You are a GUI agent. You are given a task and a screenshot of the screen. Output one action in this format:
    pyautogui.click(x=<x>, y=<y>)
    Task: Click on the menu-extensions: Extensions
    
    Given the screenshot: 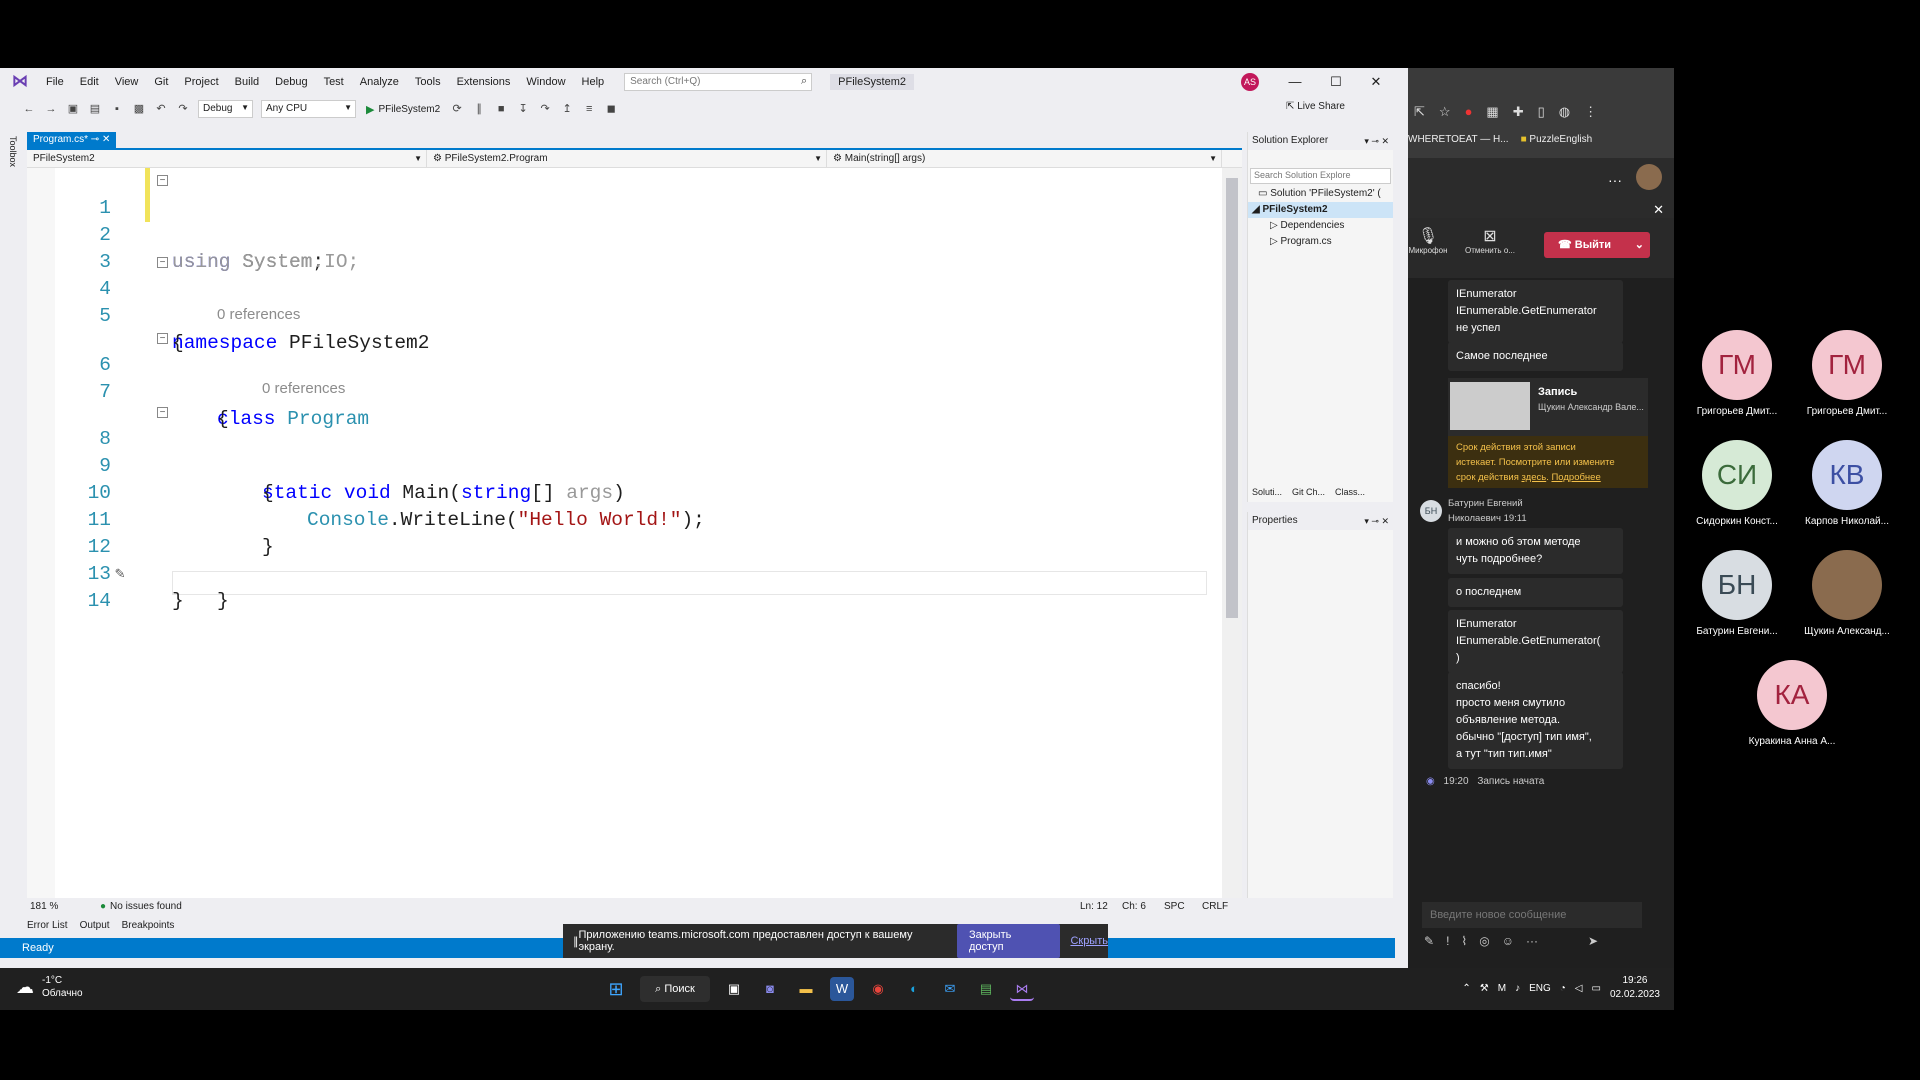 What is the action you would take?
    pyautogui.click(x=484, y=82)
    